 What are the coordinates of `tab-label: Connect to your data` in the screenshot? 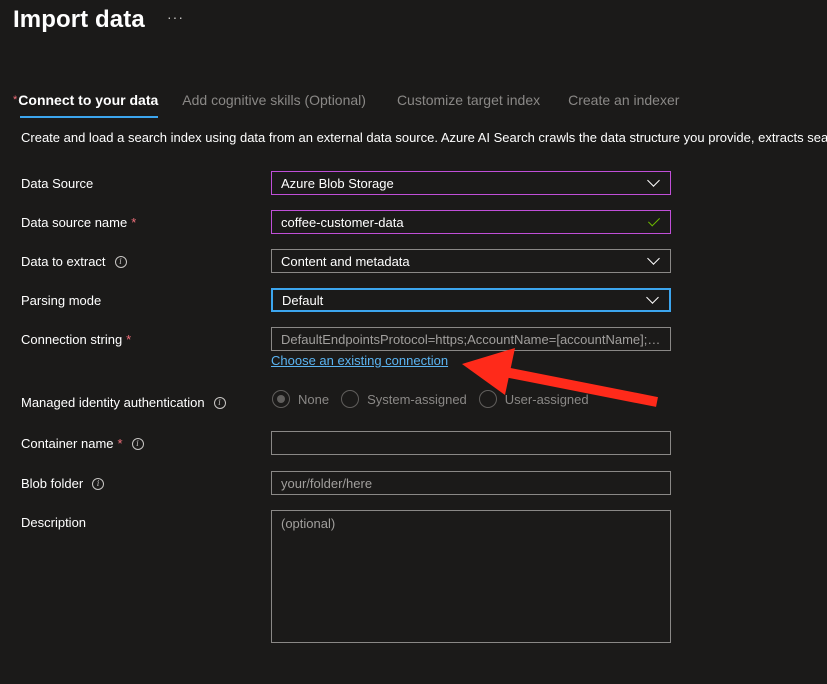 It's located at (88, 100).